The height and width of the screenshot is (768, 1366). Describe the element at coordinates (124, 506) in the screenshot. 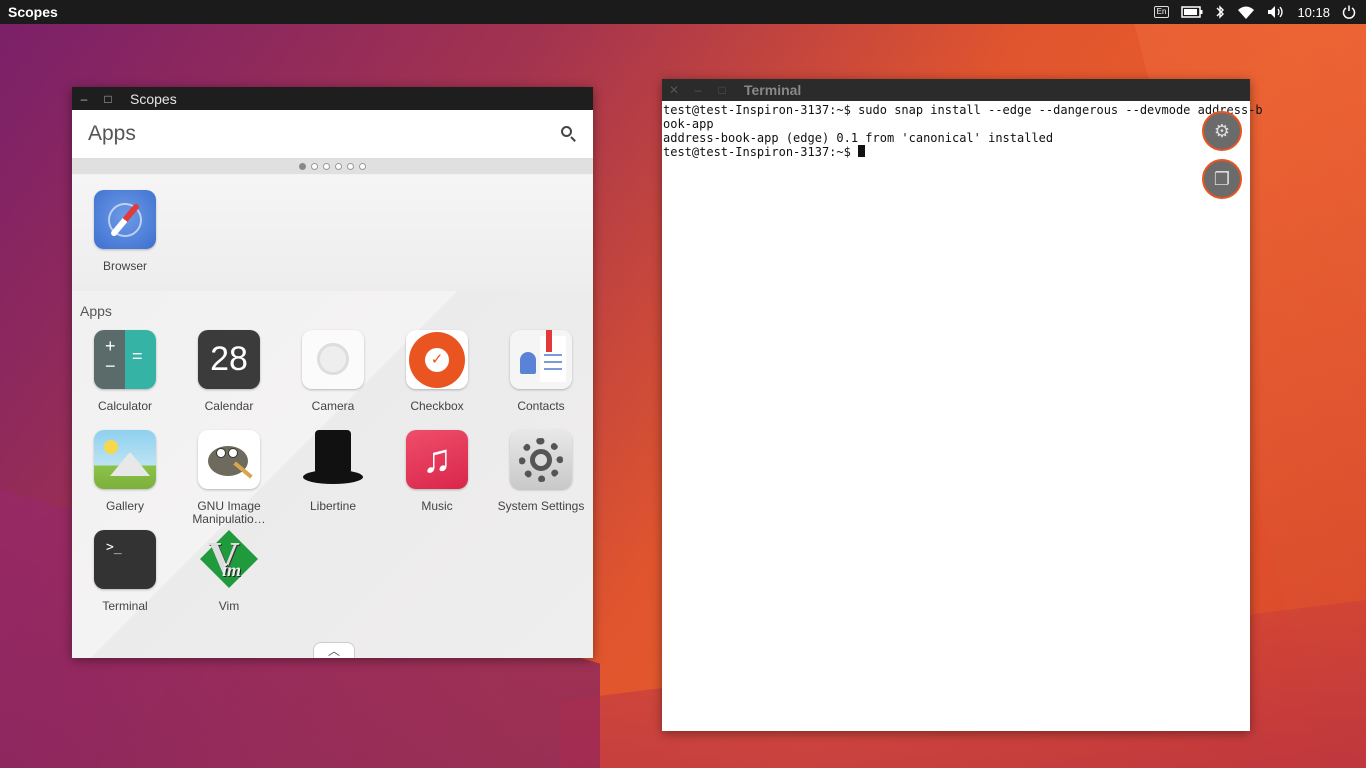

I see `app-label: Gallery` at that location.